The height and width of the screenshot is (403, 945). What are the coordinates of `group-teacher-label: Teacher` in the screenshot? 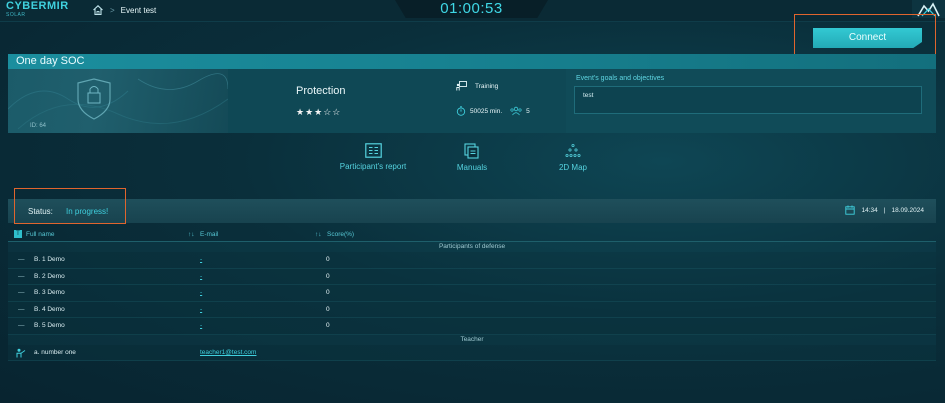 It's located at (472, 339).